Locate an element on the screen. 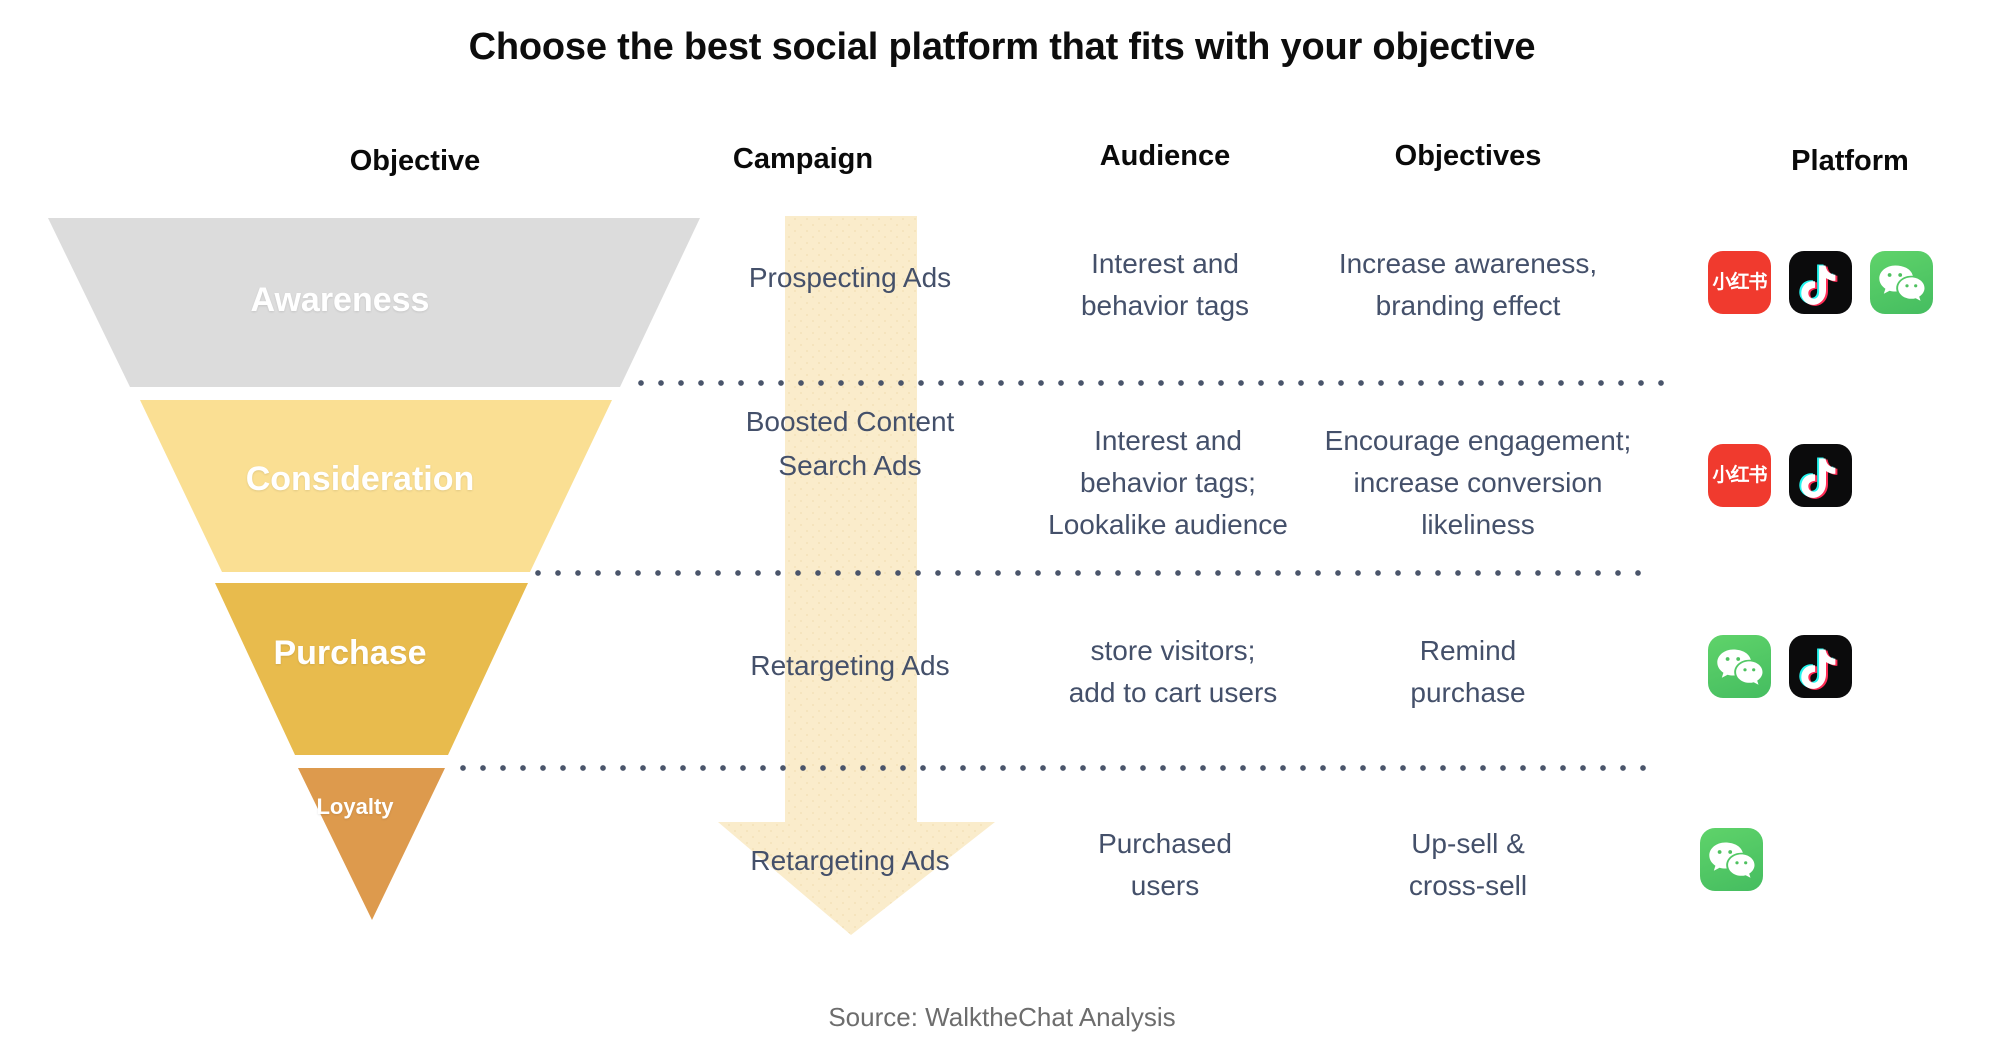  funnel-label-purchase: Purchase is located at coordinates (350, 653).